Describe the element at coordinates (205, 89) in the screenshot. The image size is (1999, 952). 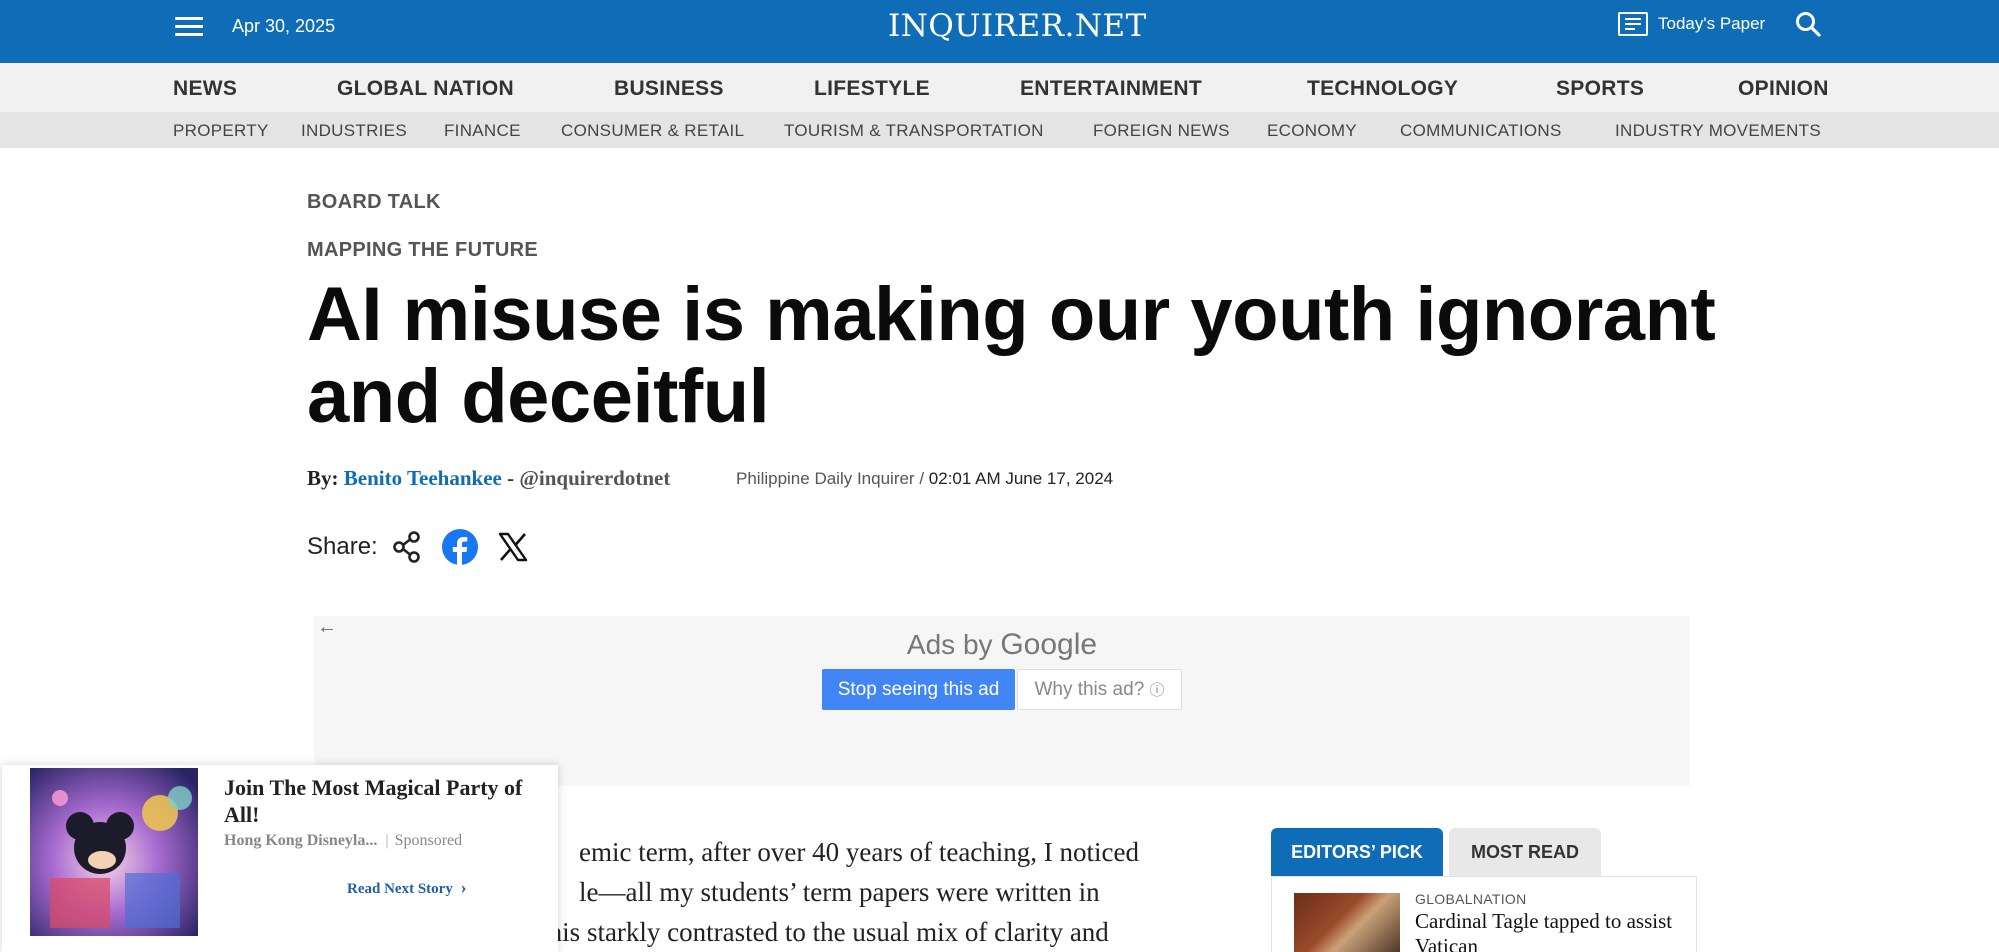
I see `nav-news: NEWS` at that location.